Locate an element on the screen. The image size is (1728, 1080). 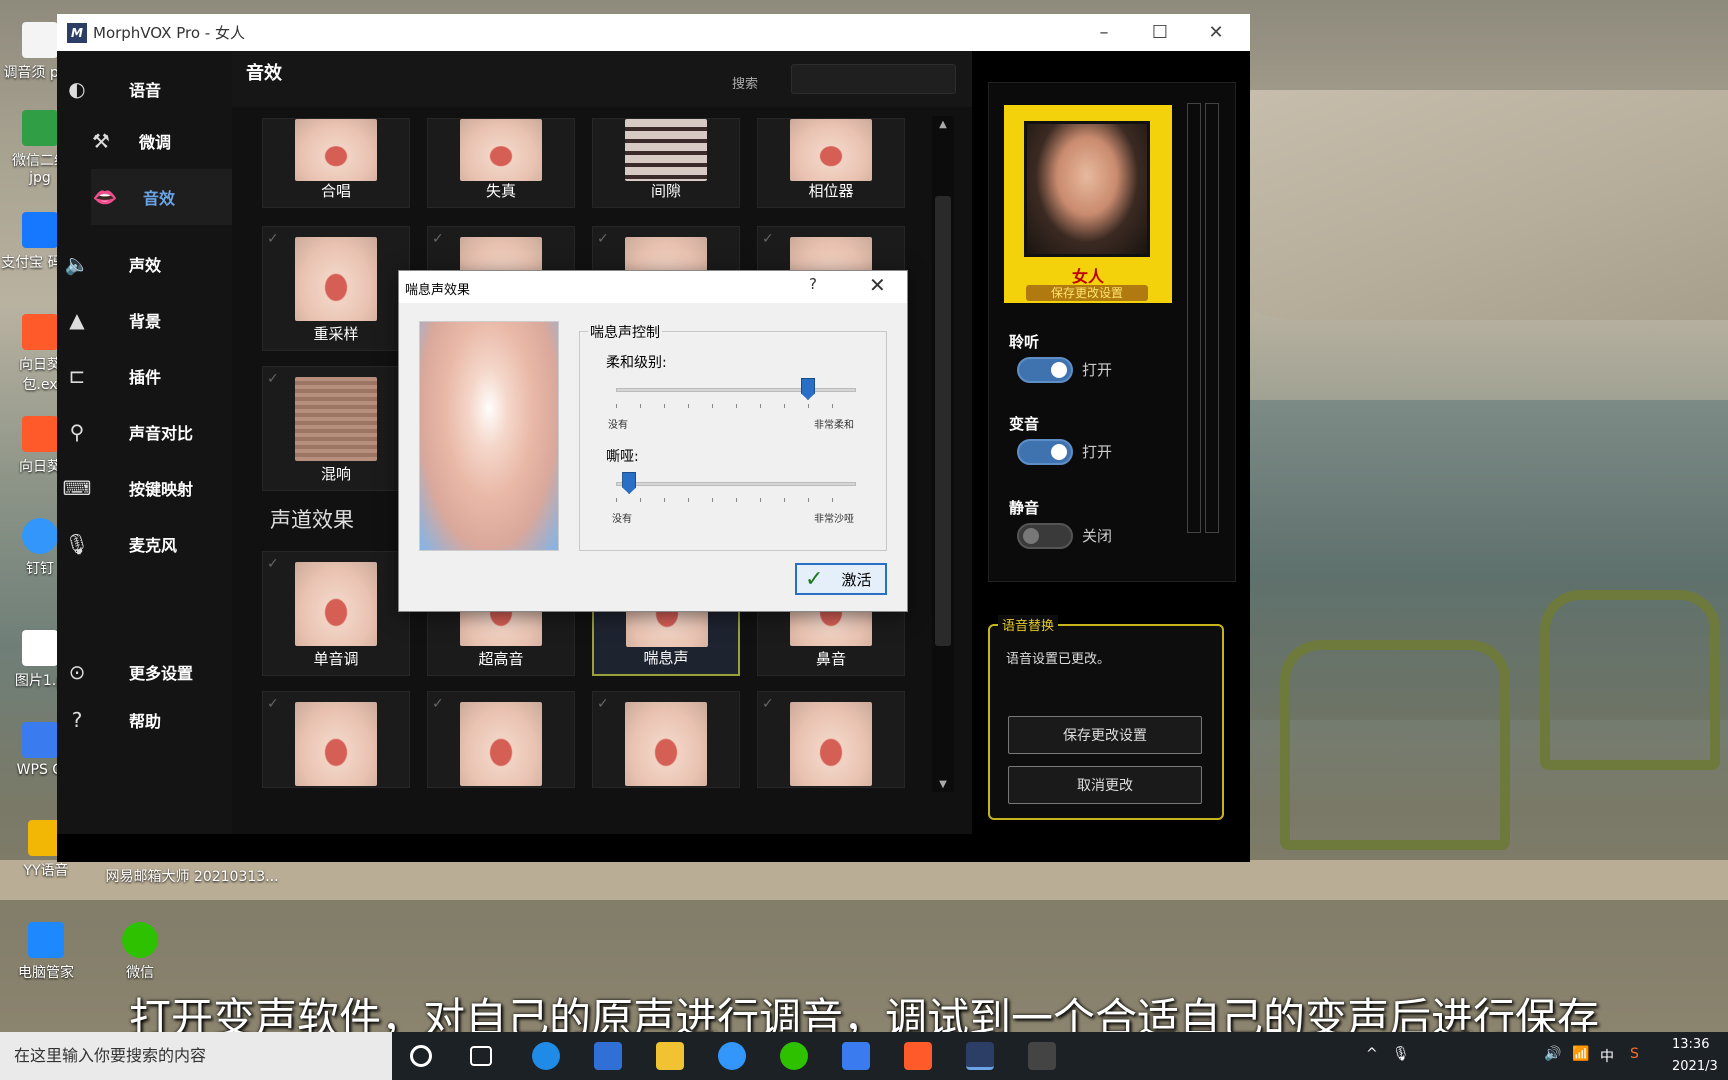
sidebar-item-microphone: 🎙 麦克风 is located at coordinates (144, 544).